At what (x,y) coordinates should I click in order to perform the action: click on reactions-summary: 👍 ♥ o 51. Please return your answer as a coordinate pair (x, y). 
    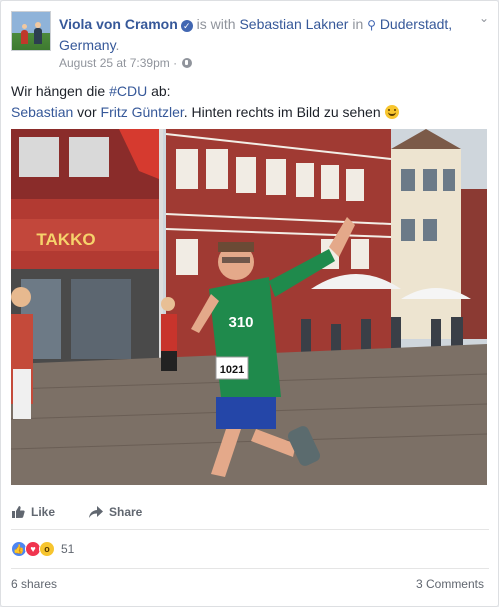
    Looking at the image, I should click on (42, 549).